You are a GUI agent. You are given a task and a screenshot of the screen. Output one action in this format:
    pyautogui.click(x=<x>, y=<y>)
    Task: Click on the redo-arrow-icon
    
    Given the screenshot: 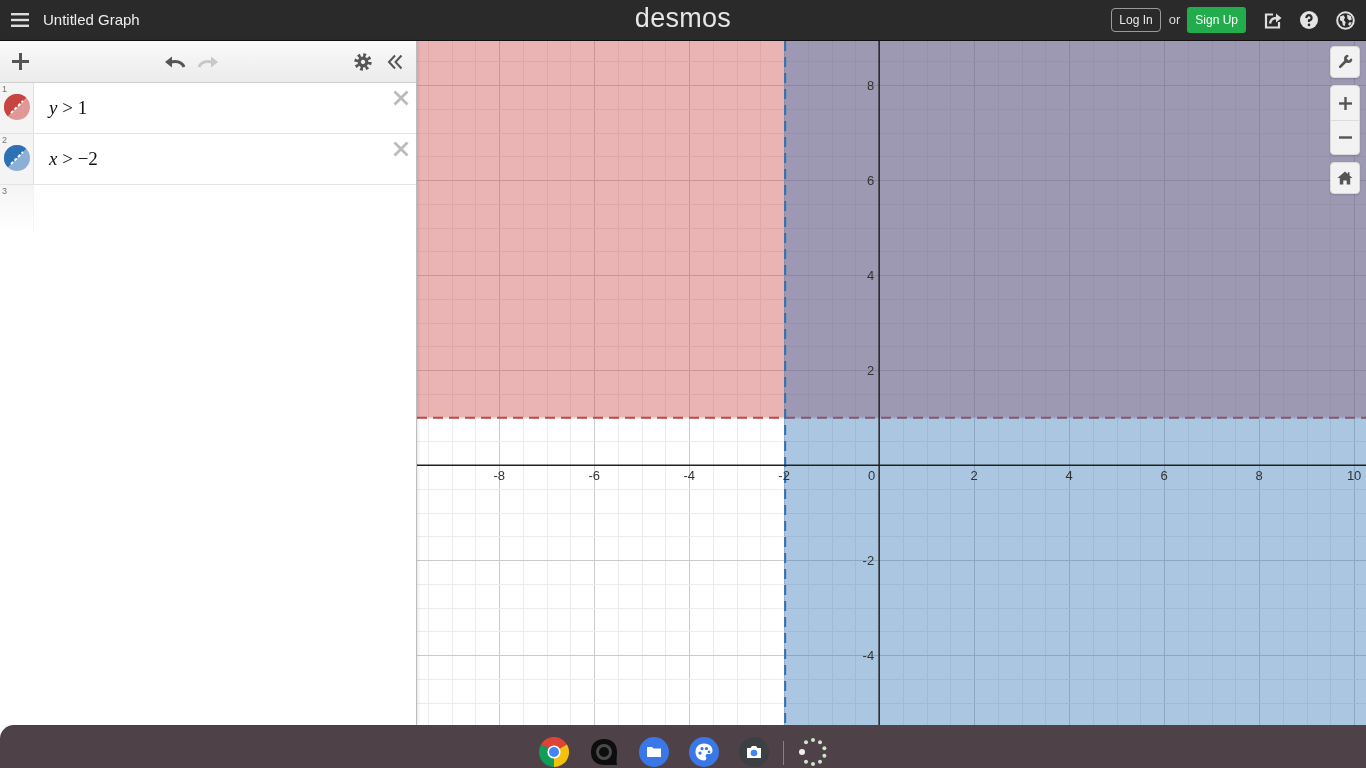 What is the action you would take?
    pyautogui.click(x=208, y=61)
    